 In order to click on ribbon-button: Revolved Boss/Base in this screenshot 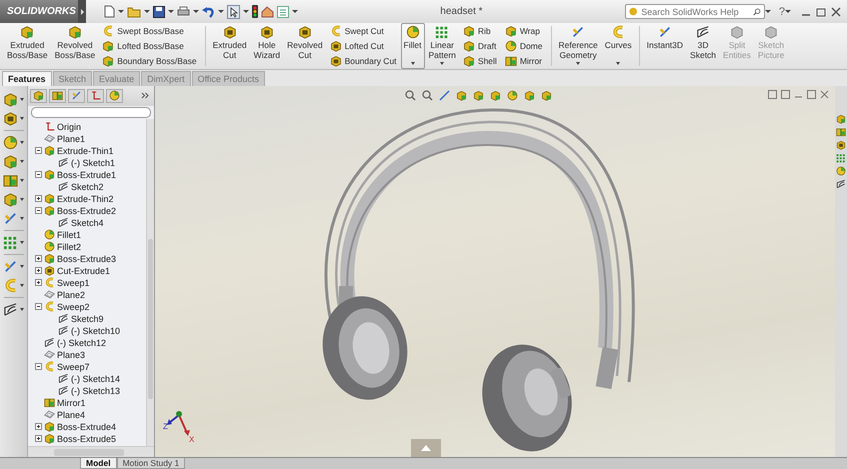, I will do `click(75, 46)`.